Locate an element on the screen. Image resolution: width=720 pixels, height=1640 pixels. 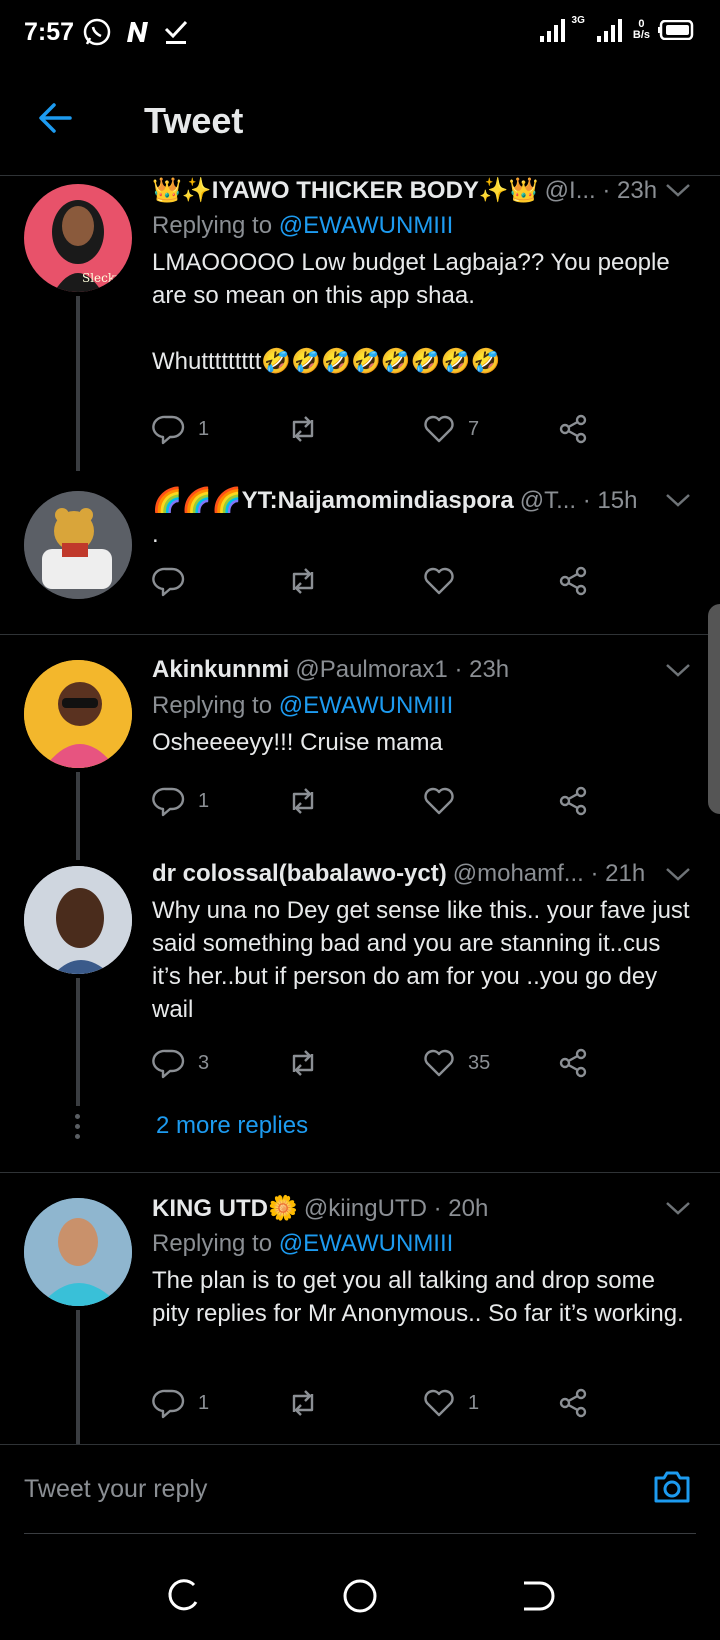
like-button: 7 is located at coordinates (450, 429).